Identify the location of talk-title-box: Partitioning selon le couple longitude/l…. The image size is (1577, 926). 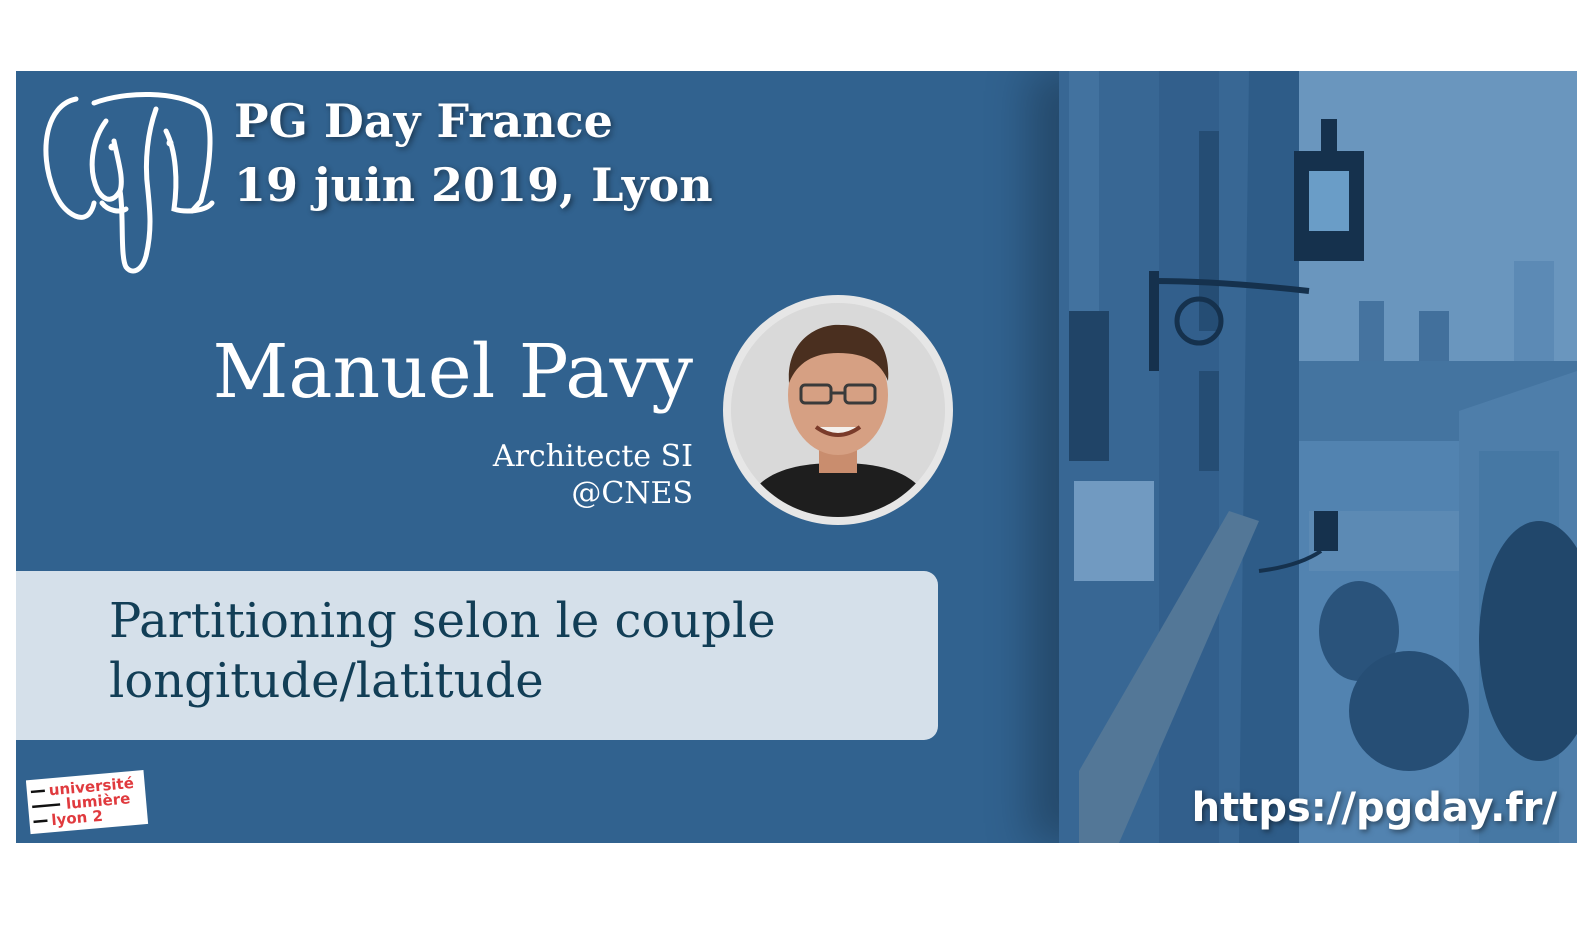
(477, 655).